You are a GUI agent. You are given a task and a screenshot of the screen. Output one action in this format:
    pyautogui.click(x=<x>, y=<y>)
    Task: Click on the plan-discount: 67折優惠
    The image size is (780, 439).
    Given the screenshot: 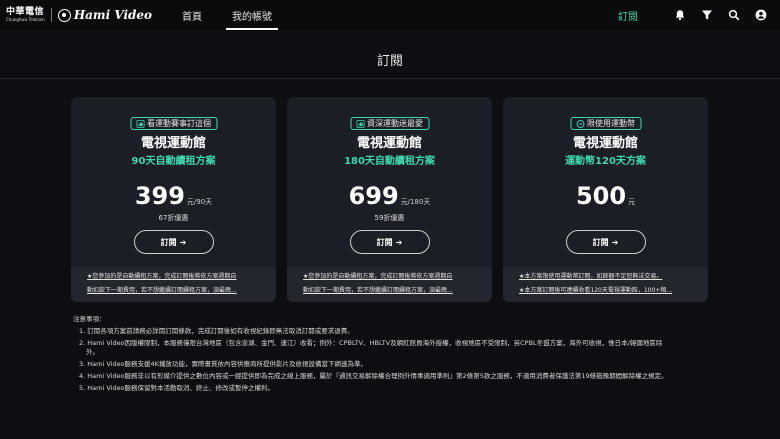 What is the action you would take?
    pyautogui.click(x=173, y=218)
    